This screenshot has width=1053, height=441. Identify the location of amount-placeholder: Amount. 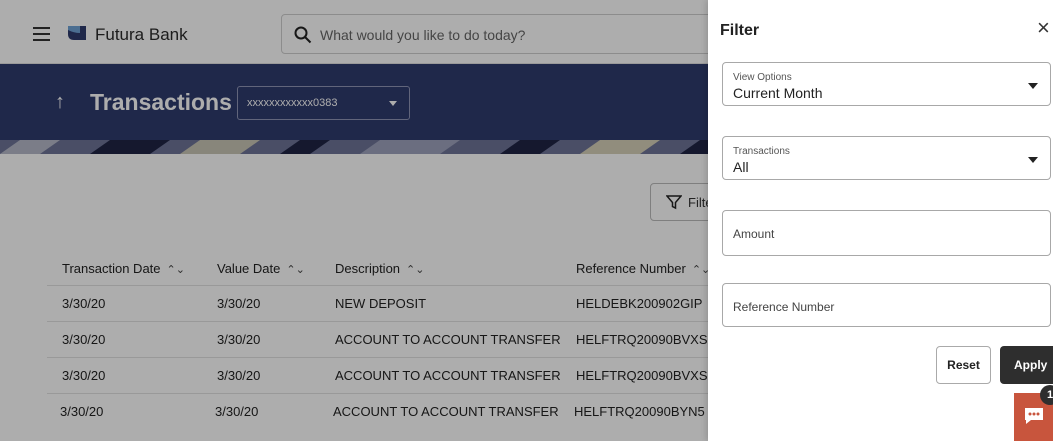
(754, 234).